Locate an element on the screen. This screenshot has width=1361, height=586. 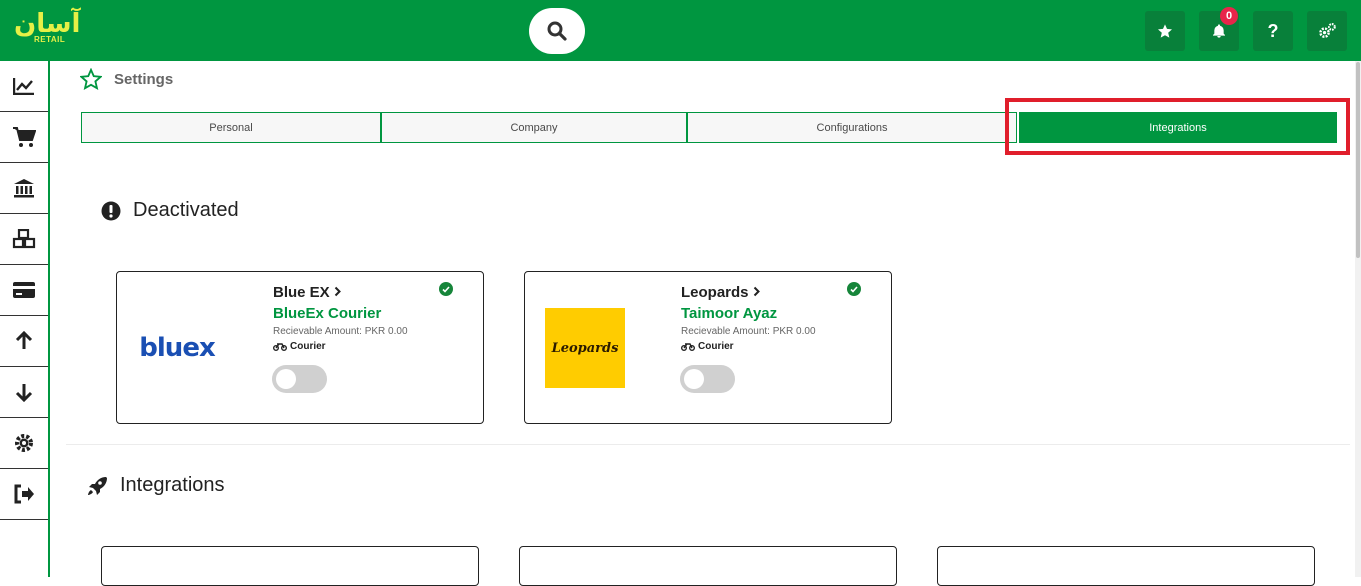
search-icon is located at coordinates (557, 31).